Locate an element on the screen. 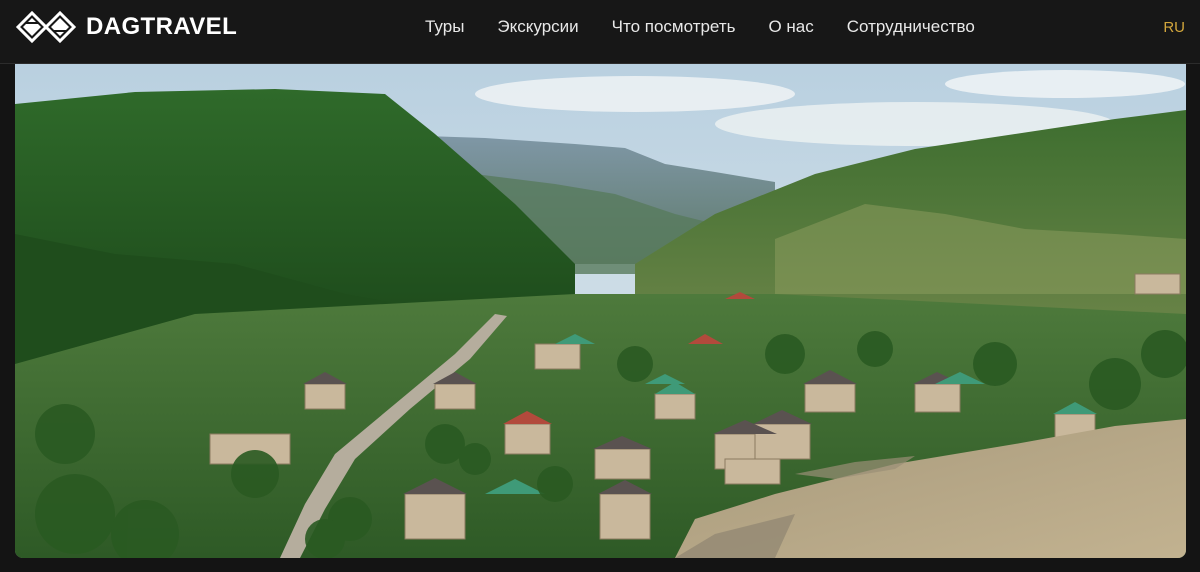 This screenshot has height=572, width=1200. nav-item-excursions: Экскурсии is located at coordinates (537, 27).